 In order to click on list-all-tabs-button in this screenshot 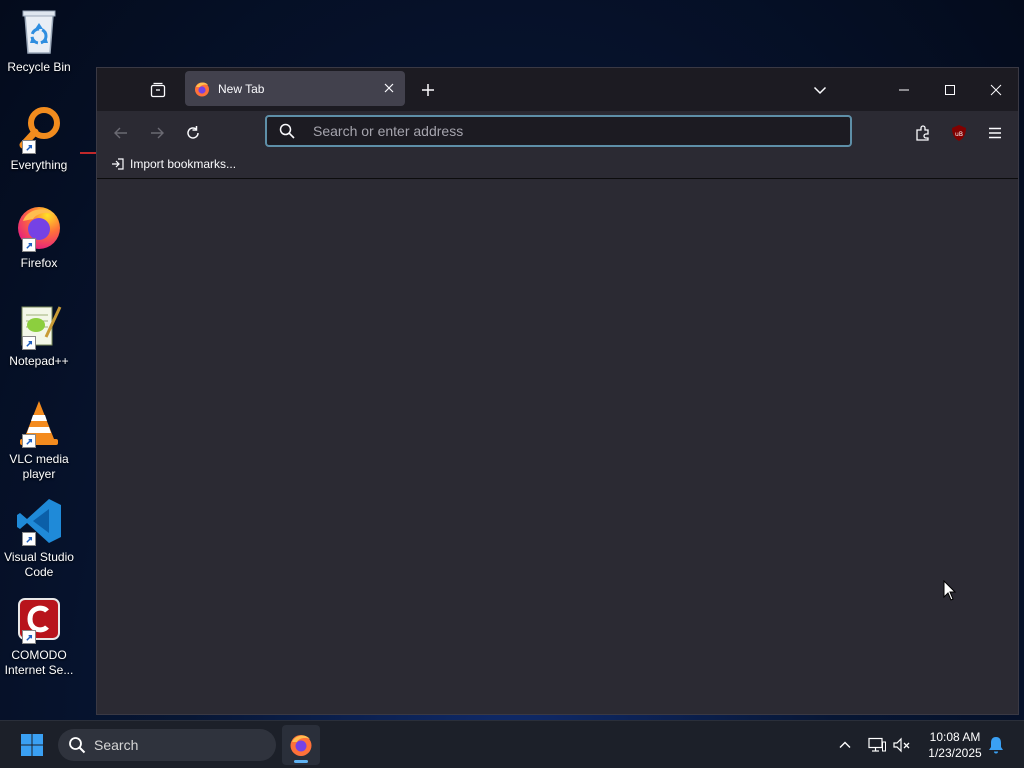, I will do `click(820, 90)`.